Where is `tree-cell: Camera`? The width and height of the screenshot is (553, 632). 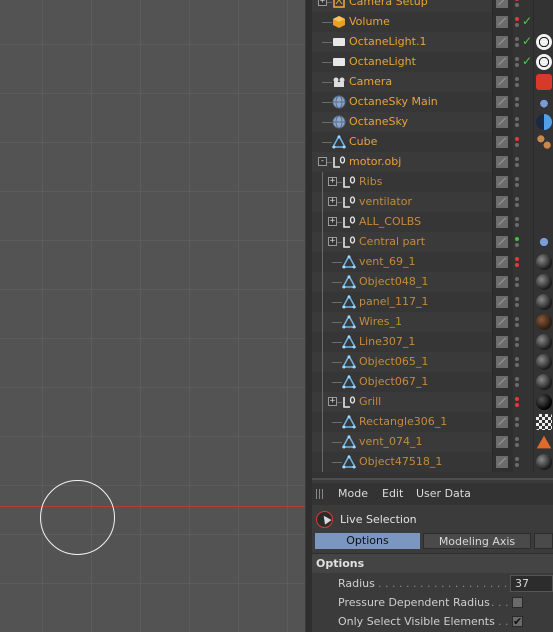 tree-cell: Camera is located at coordinates (402, 82).